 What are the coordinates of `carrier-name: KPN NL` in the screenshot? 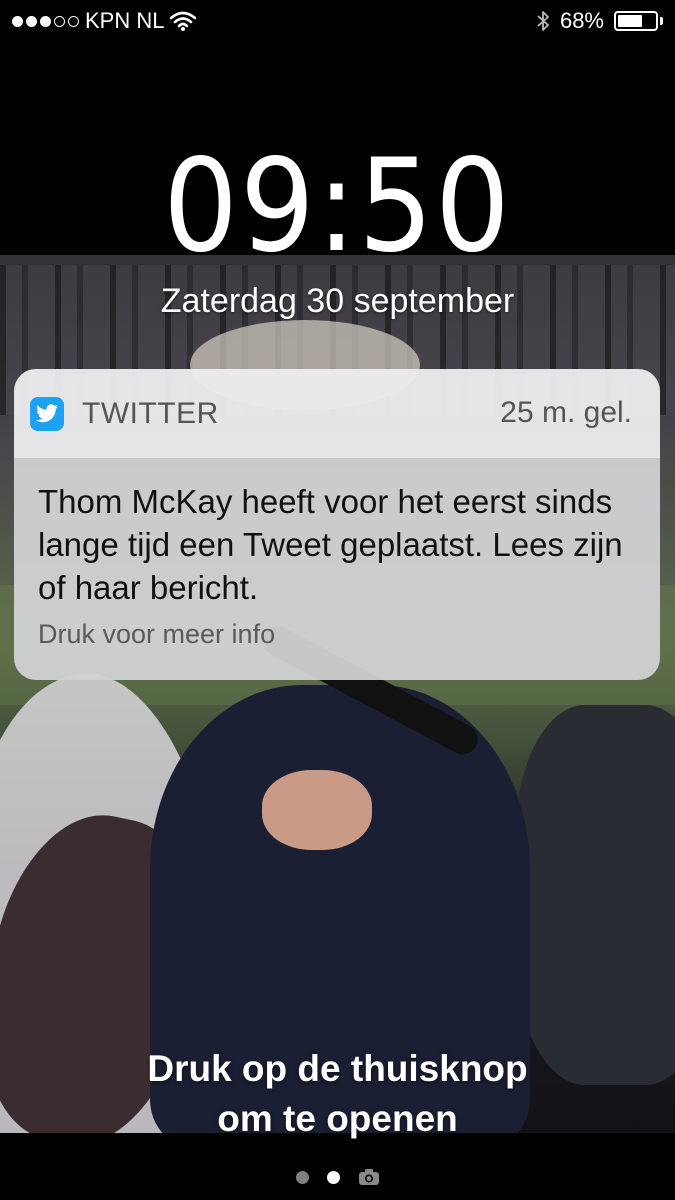 It's located at (125, 20).